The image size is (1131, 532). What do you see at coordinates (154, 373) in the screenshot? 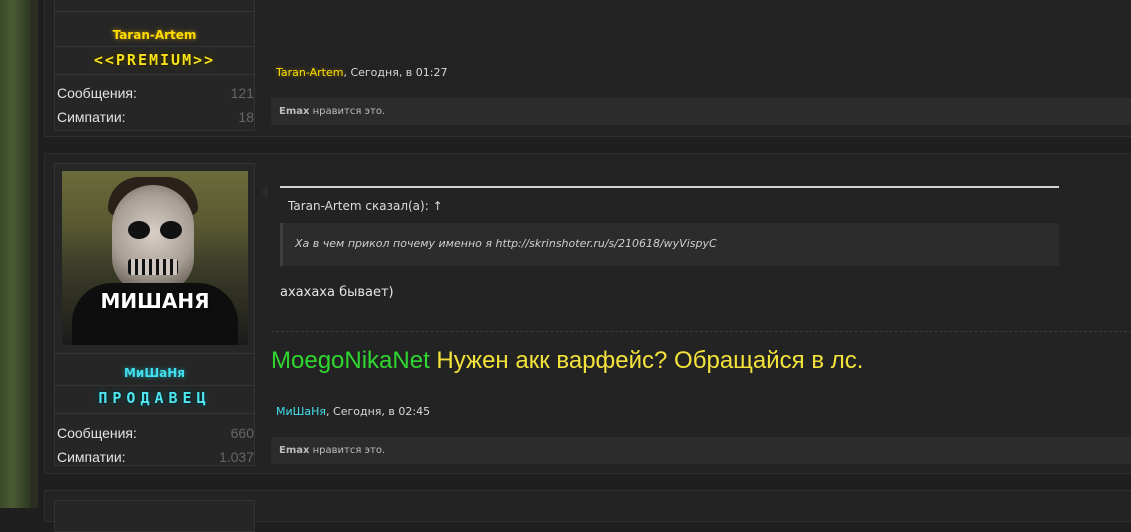
I see `username-link: МиШаНя` at bounding box center [154, 373].